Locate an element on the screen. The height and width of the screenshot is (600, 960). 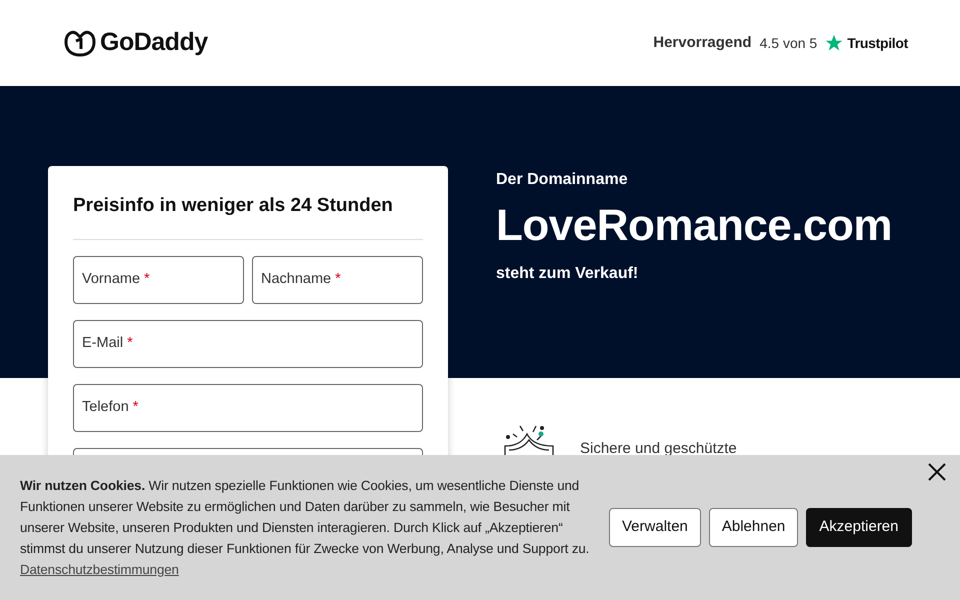
input-field: E-Mail * is located at coordinates (248, 344).